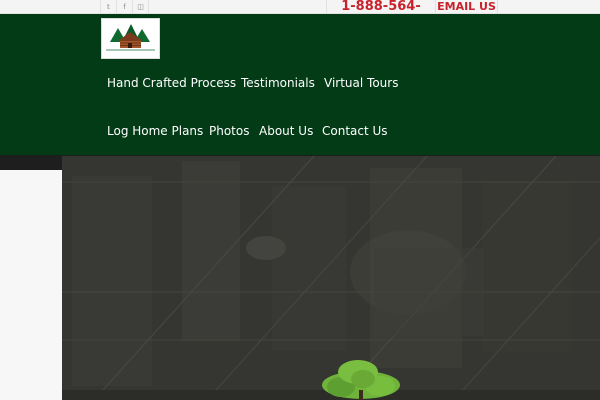 The height and width of the screenshot is (400, 600). Describe the element at coordinates (286, 131) in the screenshot. I see `nav-about-us: About Us` at that location.